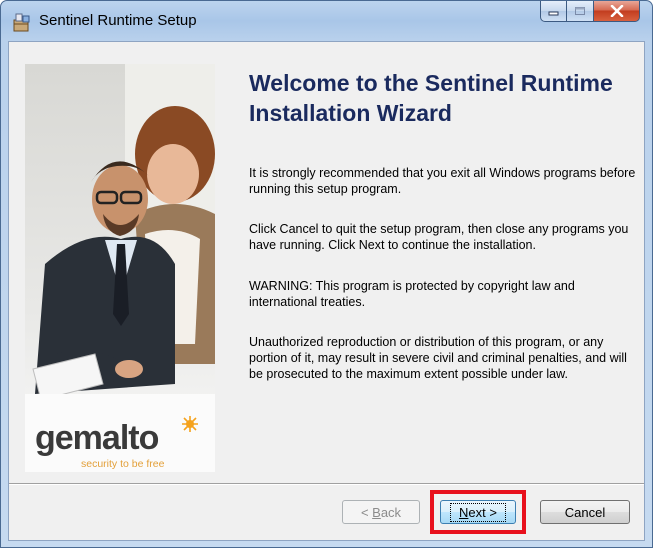 This screenshot has height=548, width=653. I want to click on brand-tagline: security to be free, so click(123, 464).